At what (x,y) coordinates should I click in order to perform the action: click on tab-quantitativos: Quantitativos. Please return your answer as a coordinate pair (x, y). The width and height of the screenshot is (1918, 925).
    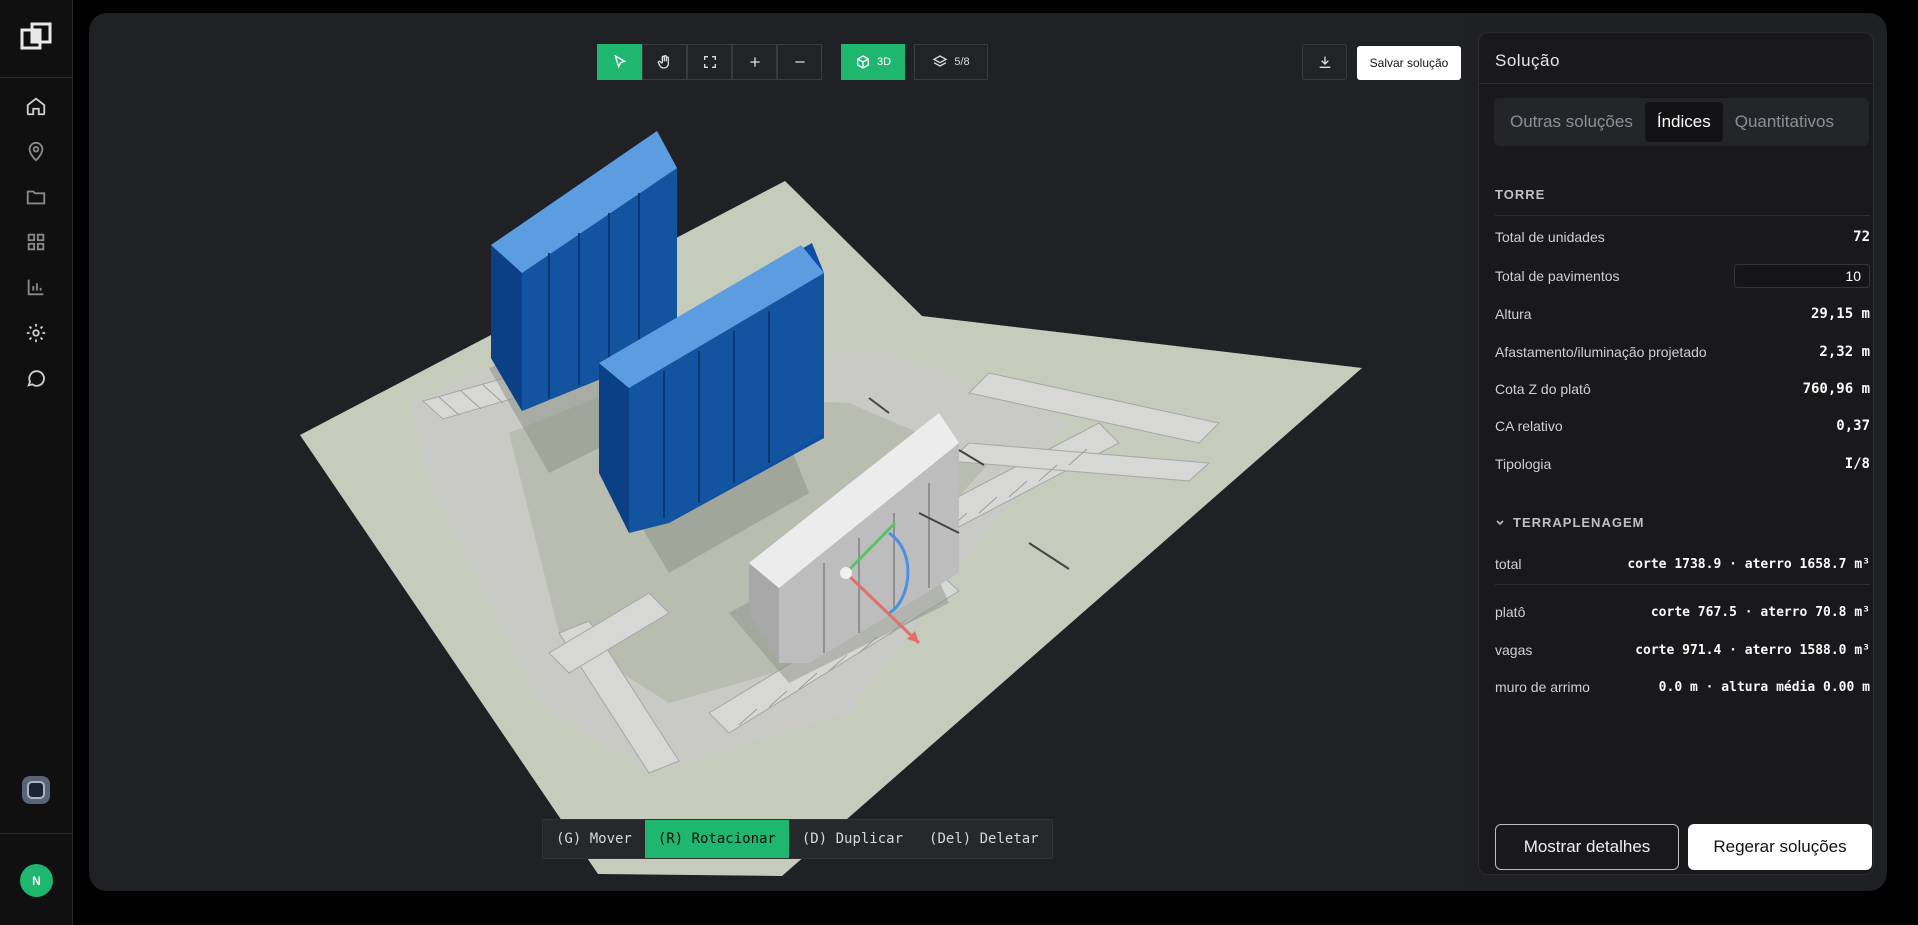
    Looking at the image, I should click on (1784, 122).